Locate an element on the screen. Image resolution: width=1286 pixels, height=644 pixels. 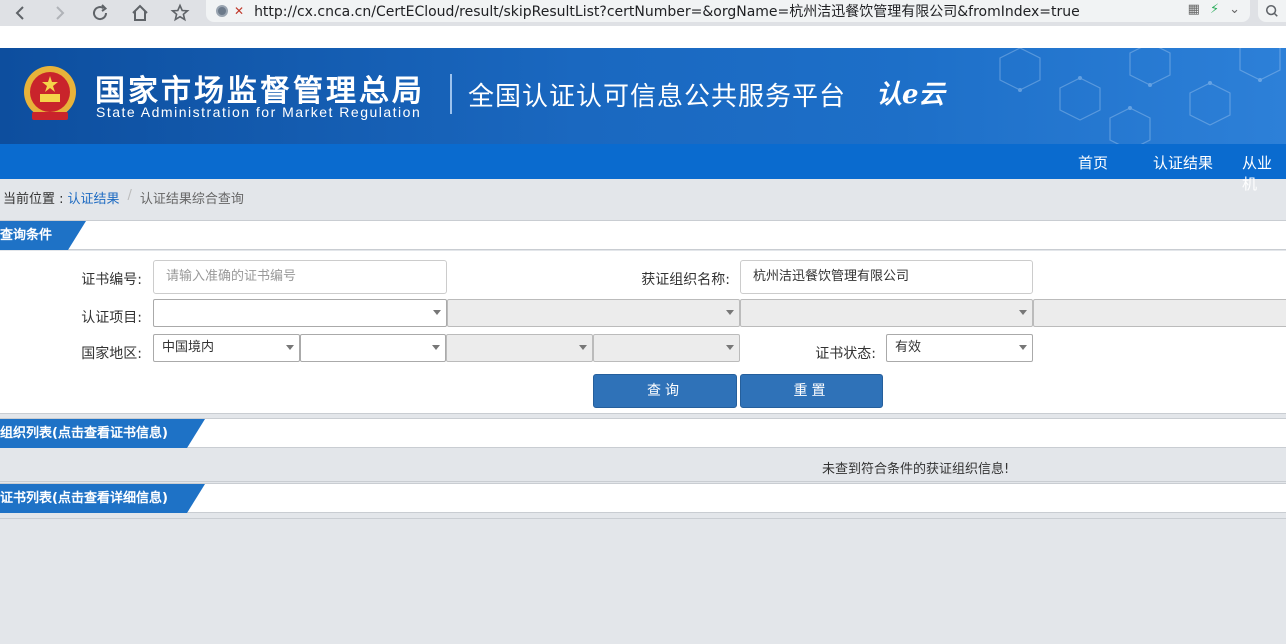
org-name-input: 杭州洁迅餐饮管理有限公司 is located at coordinates (886, 277).